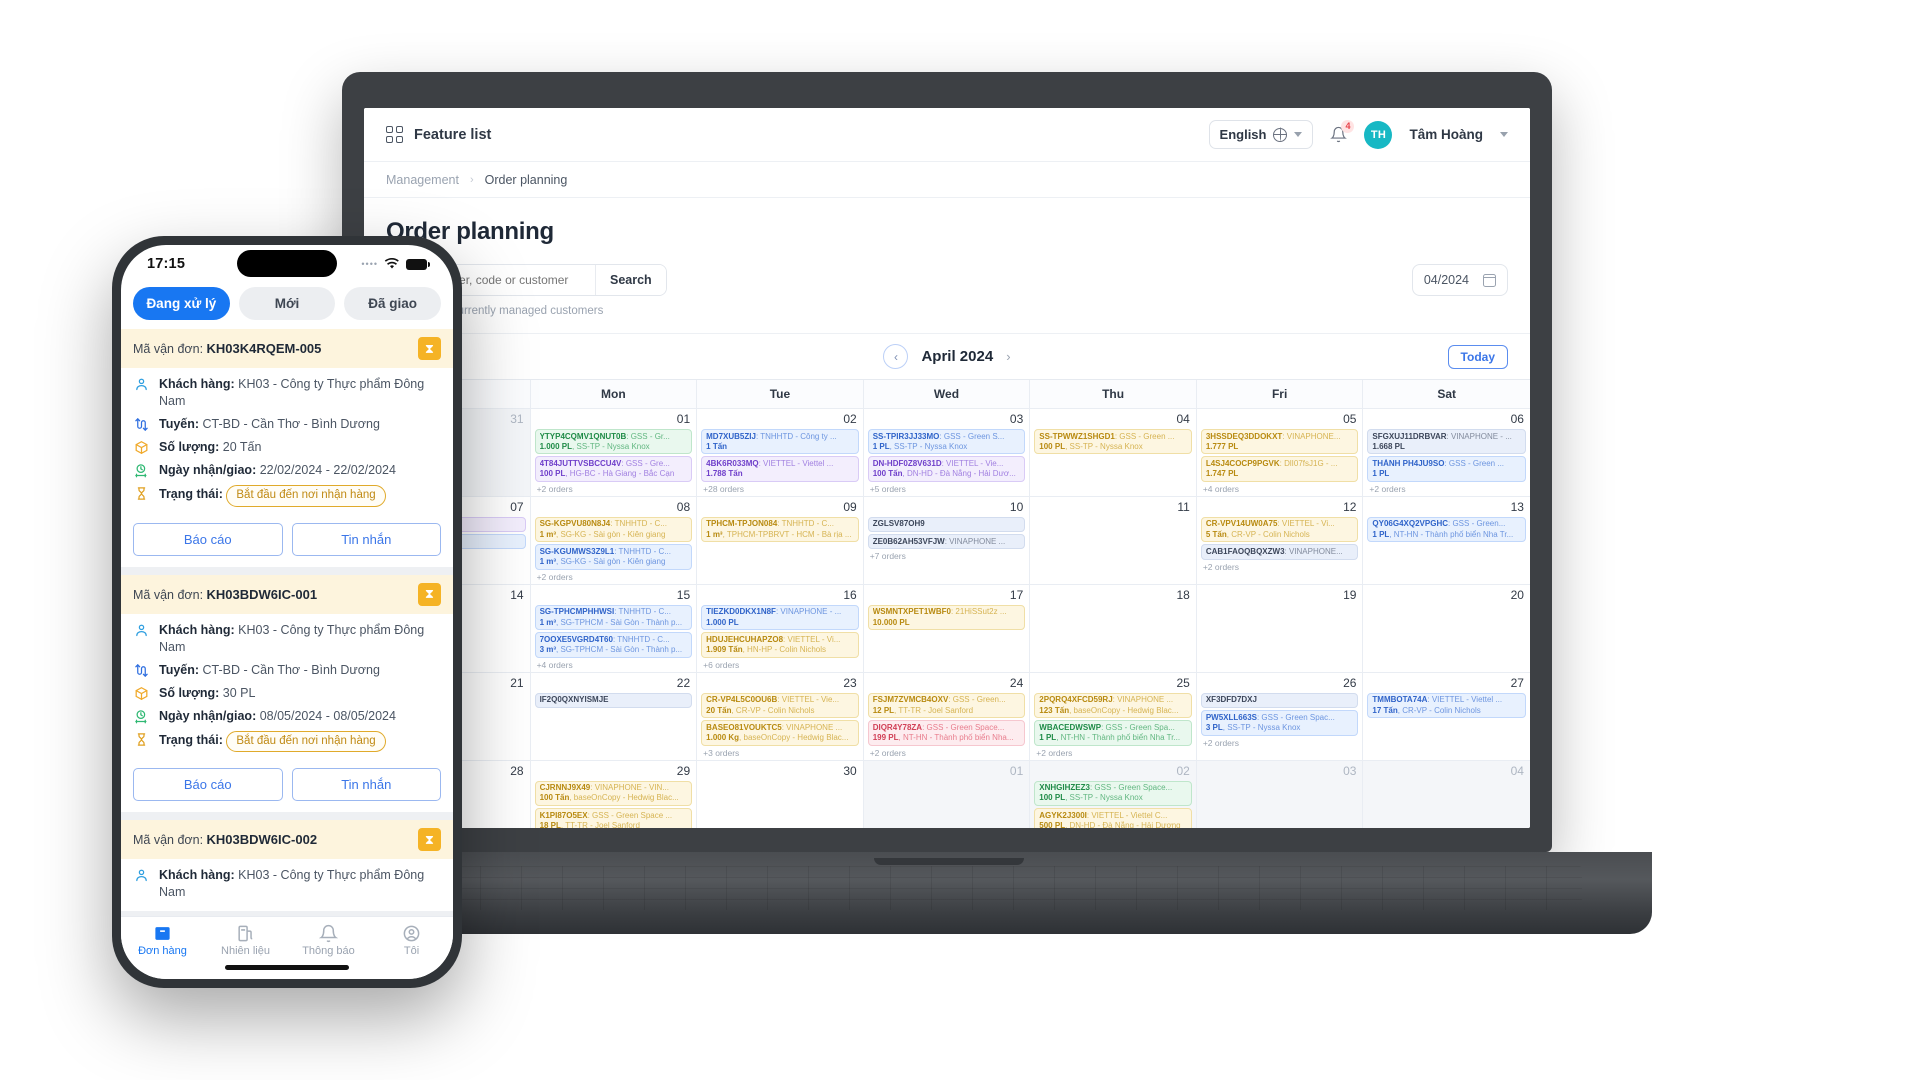  I want to click on calendar-event: WSMNTXPET1WBF0: 21HiSSut2z ... 10.000 PL, so click(946, 617).